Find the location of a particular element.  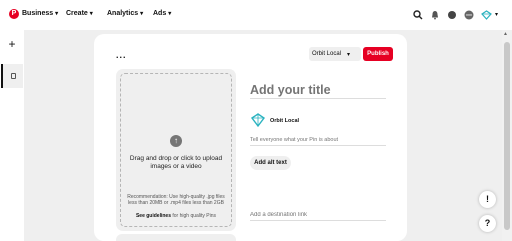

add-pin-button: + is located at coordinates (12, 44).